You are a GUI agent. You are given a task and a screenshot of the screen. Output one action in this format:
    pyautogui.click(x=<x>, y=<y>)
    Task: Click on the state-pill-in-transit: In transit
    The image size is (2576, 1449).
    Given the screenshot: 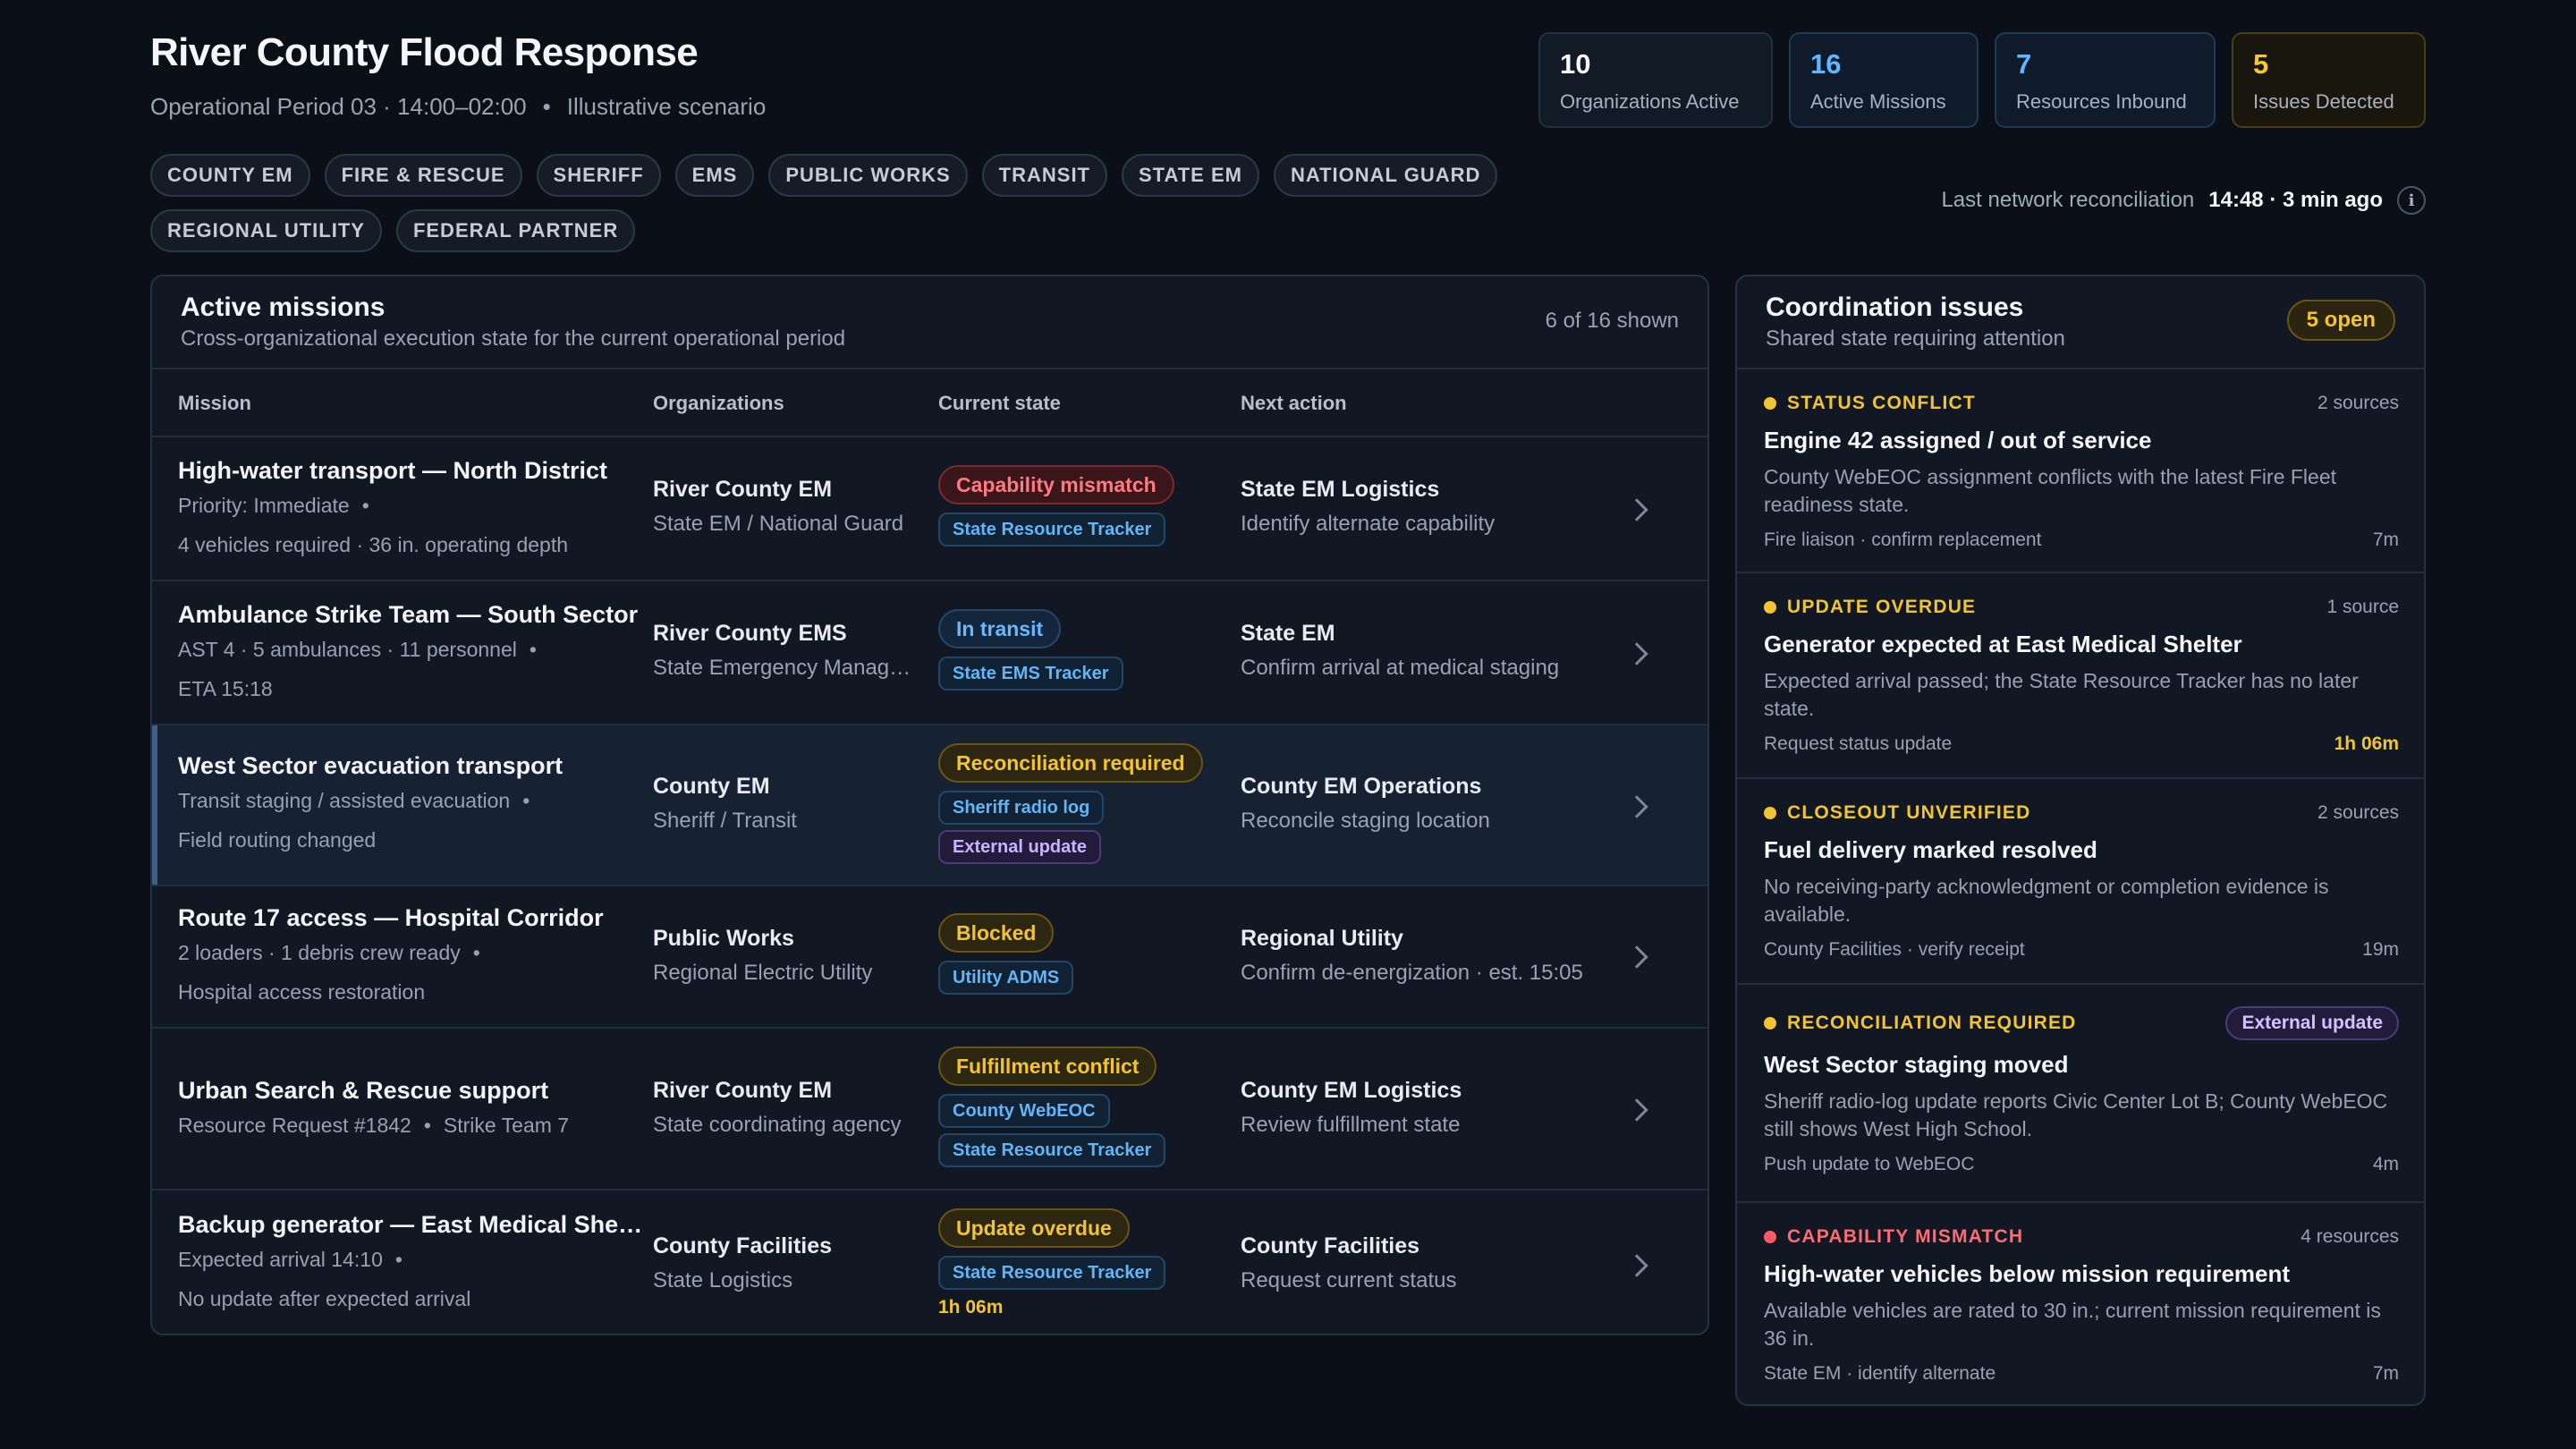 What is the action you would take?
    pyautogui.click(x=1000, y=628)
    